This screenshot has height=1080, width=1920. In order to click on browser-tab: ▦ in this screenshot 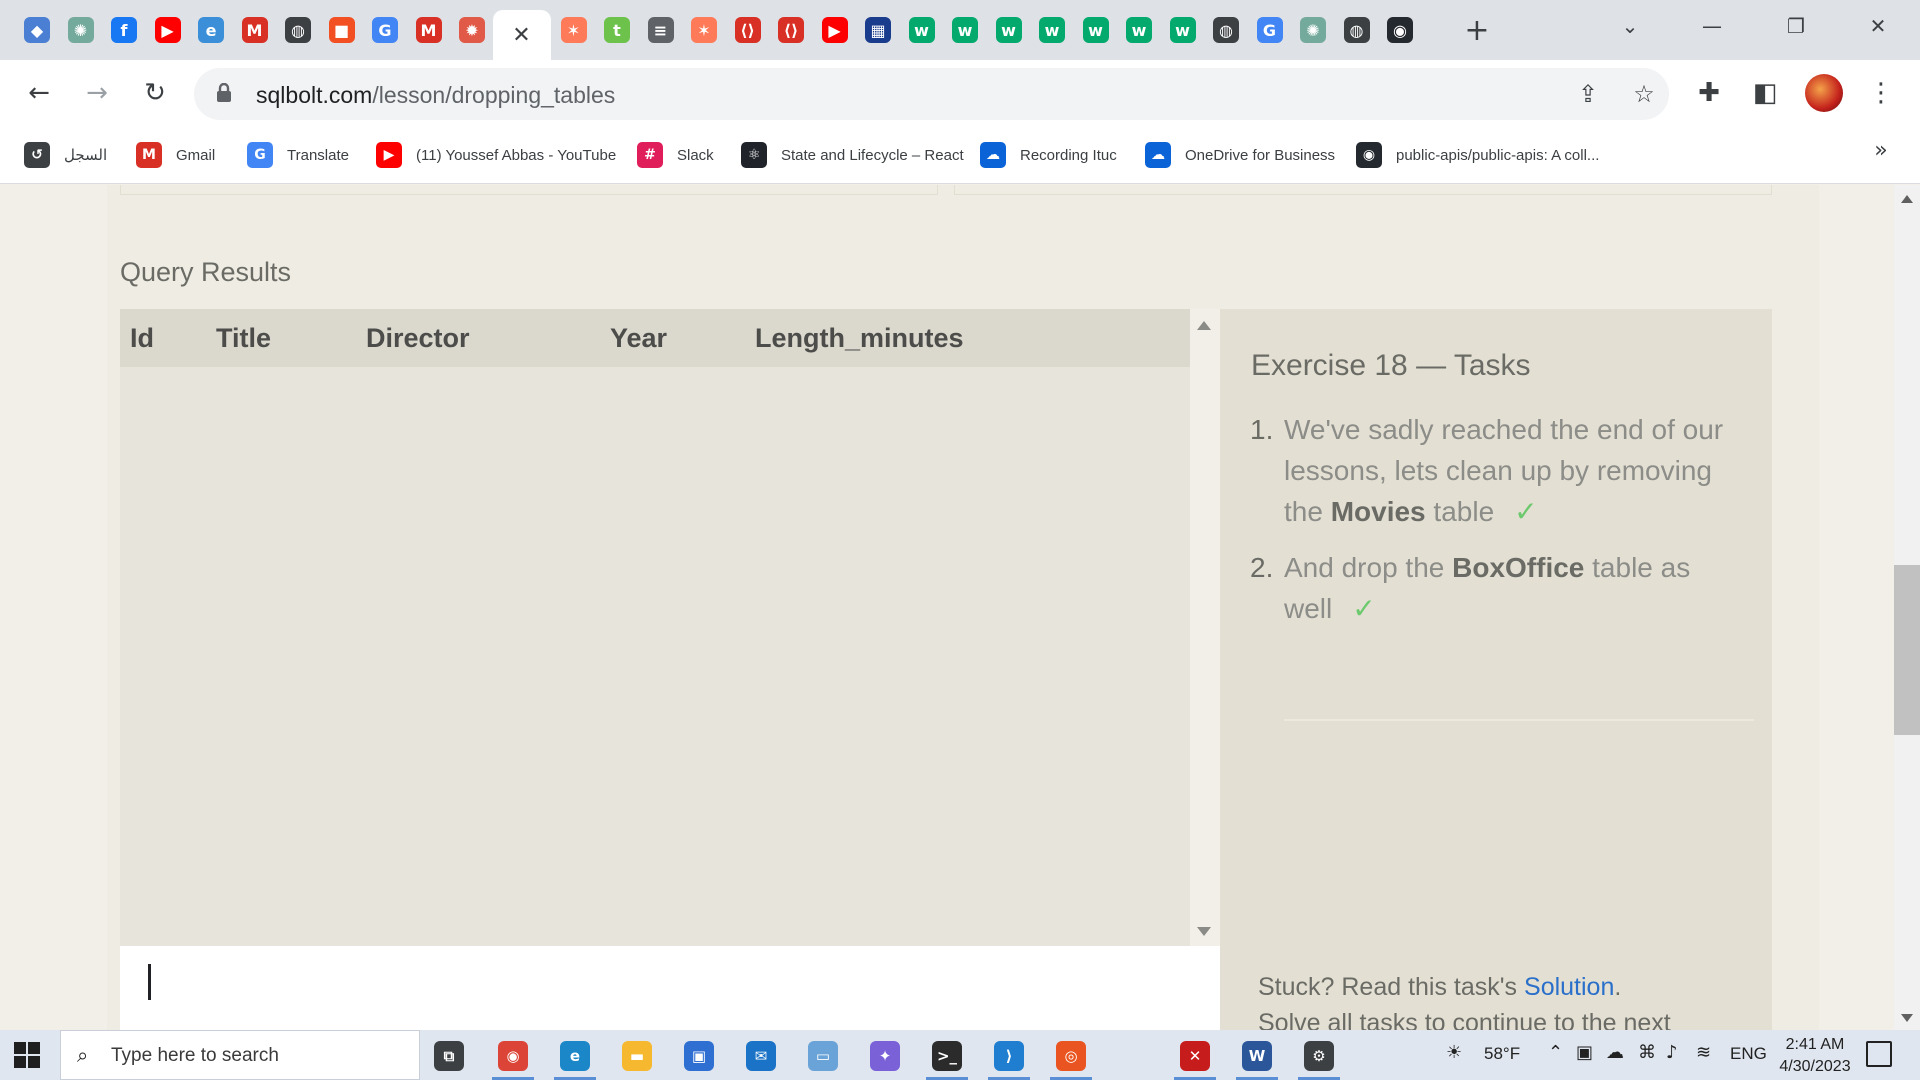, I will do `click(878, 30)`.